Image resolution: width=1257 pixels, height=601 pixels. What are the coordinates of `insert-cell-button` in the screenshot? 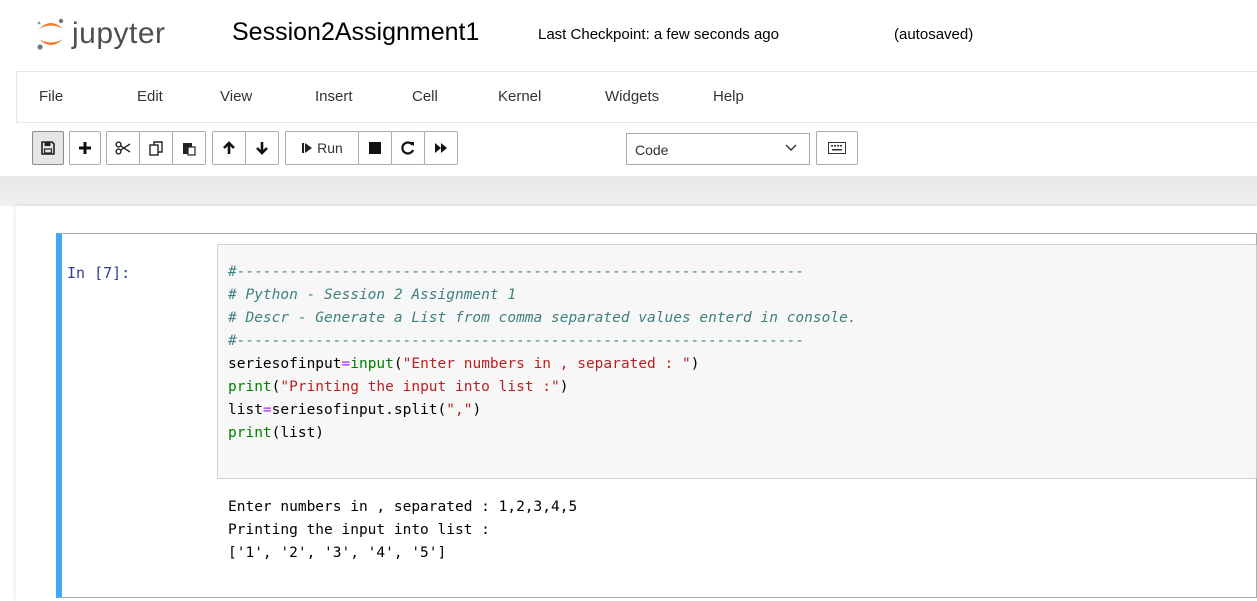 It's located at (85, 148).